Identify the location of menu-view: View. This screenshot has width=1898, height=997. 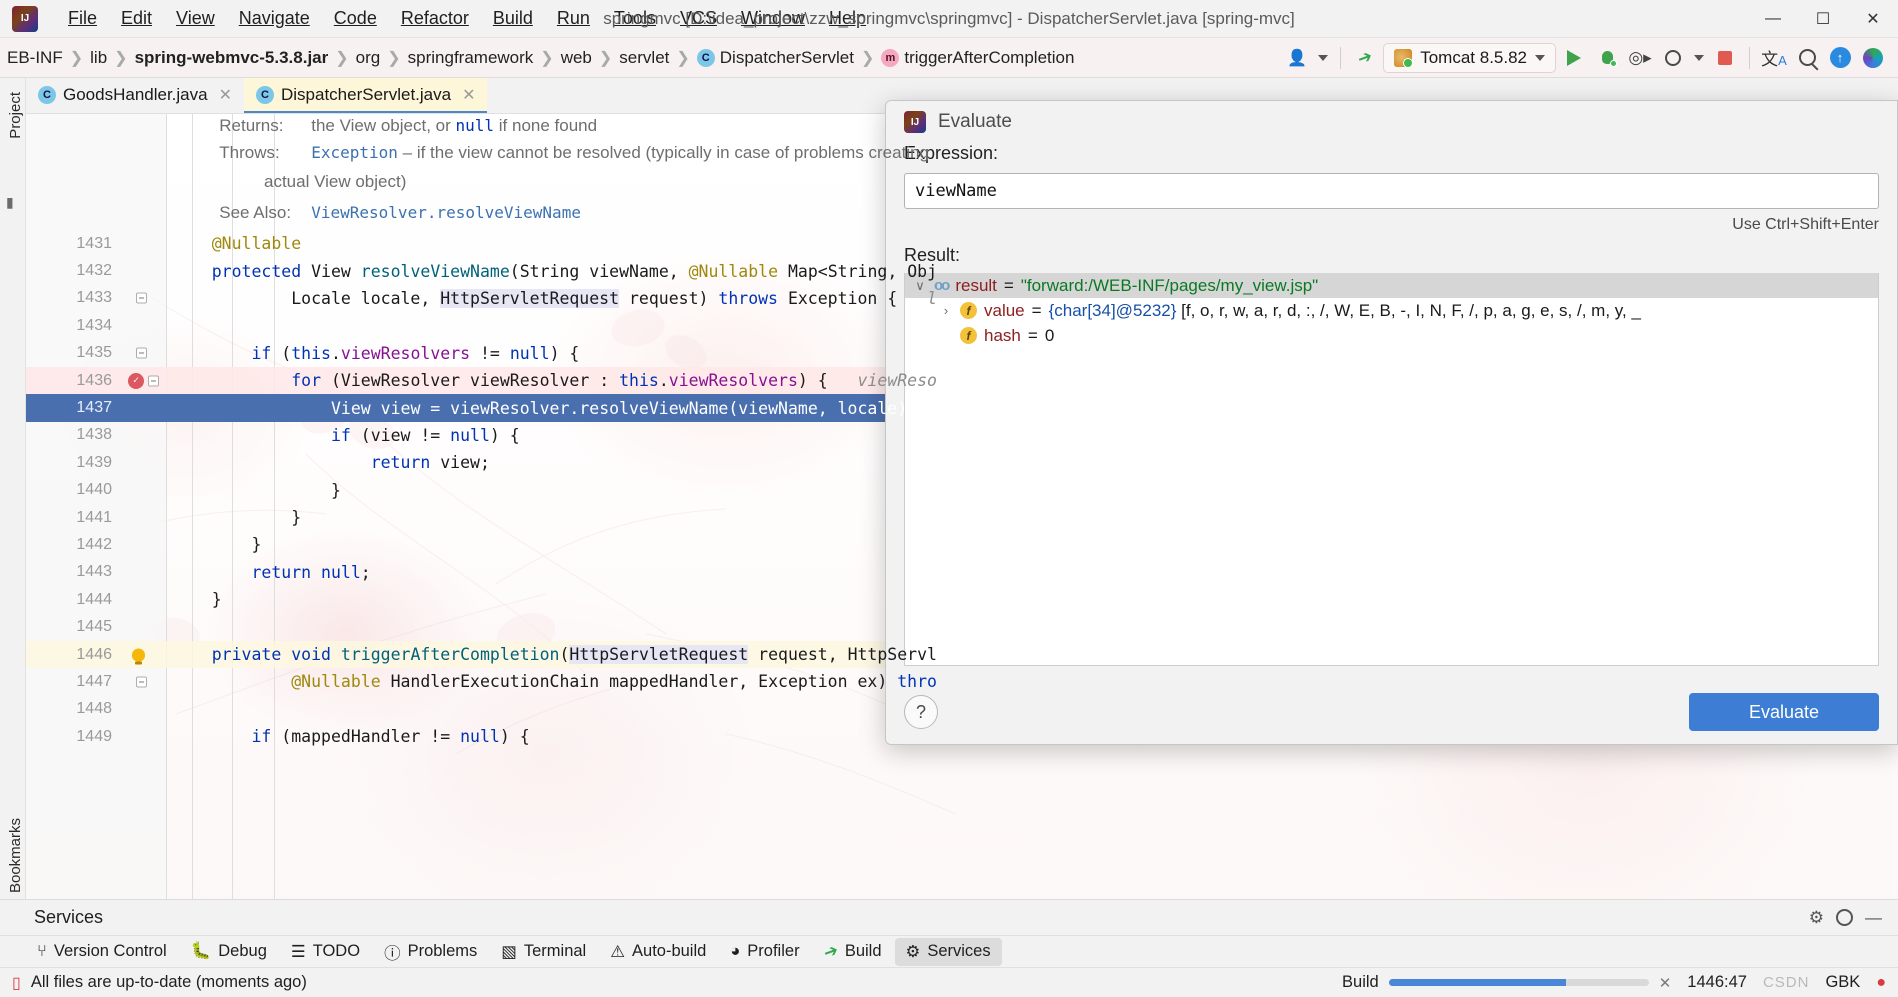
(195, 19).